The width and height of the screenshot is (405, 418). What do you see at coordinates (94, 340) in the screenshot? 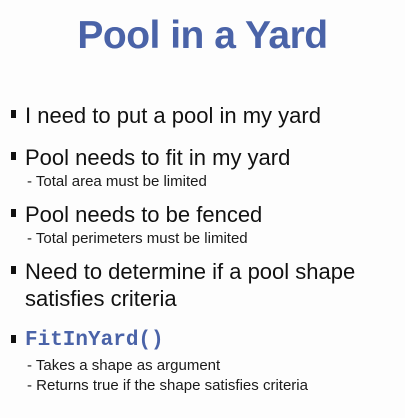
I see `function-name: FitInYard()` at bounding box center [94, 340].